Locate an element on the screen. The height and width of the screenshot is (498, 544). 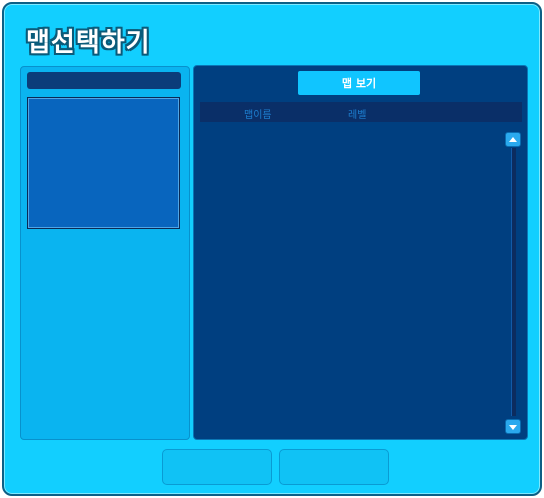
map-list-scrollbar is located at coordinates (513, 283).